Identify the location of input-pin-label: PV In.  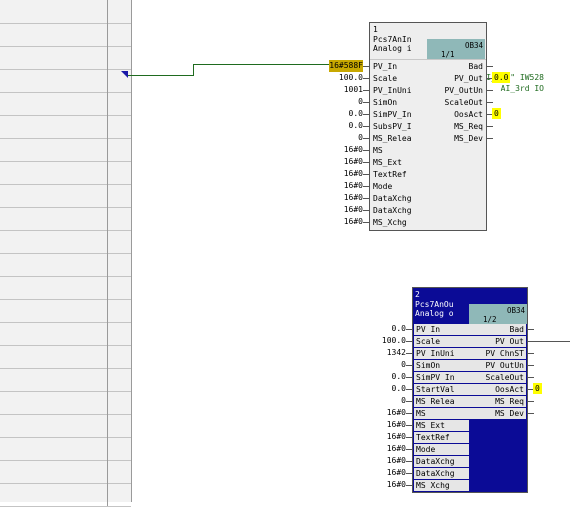
(441, 330).